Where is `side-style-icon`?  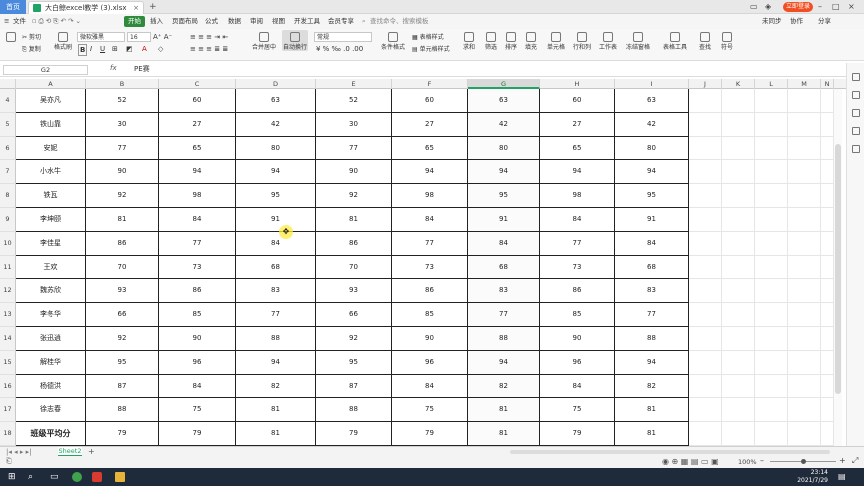 side-style-icon is located at coordinates (856, 113).